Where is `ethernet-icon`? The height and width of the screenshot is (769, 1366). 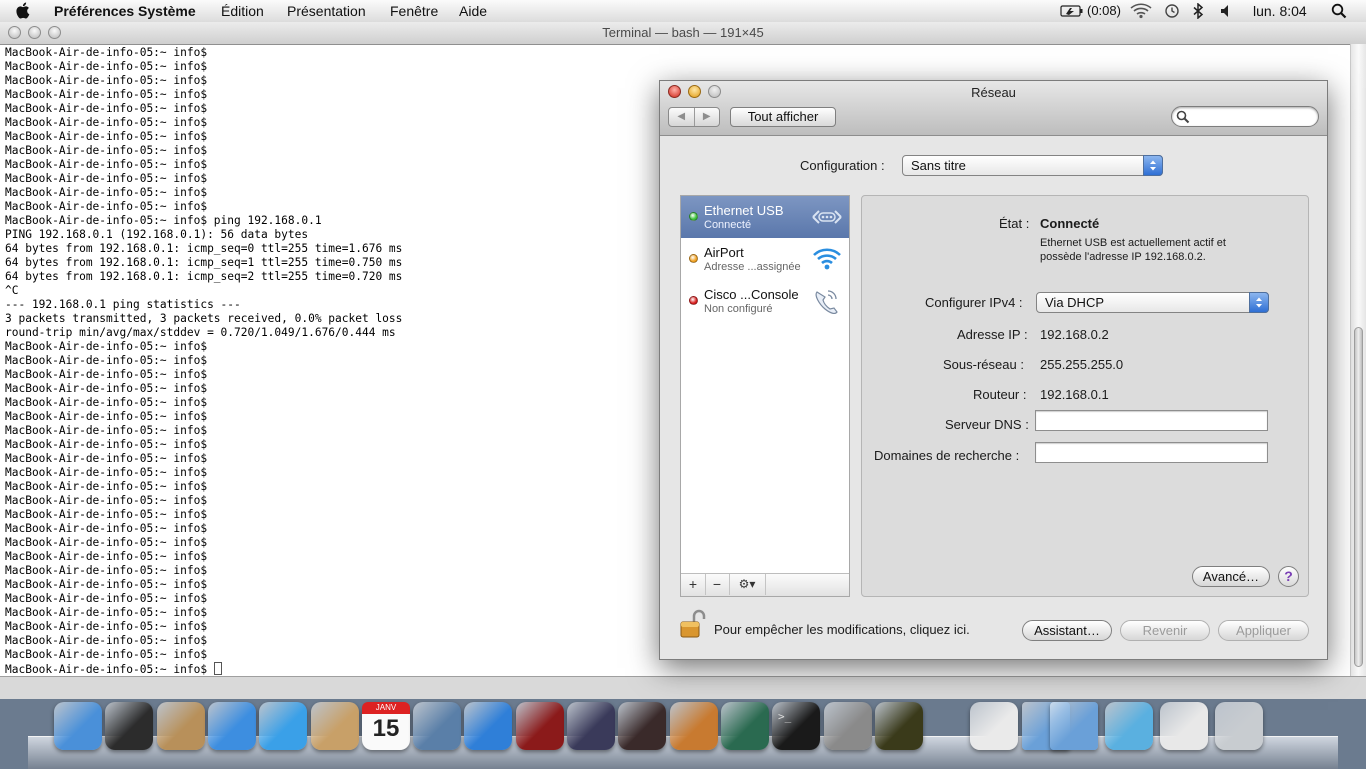 ethernet-icon is located at coordinates (827, 217).